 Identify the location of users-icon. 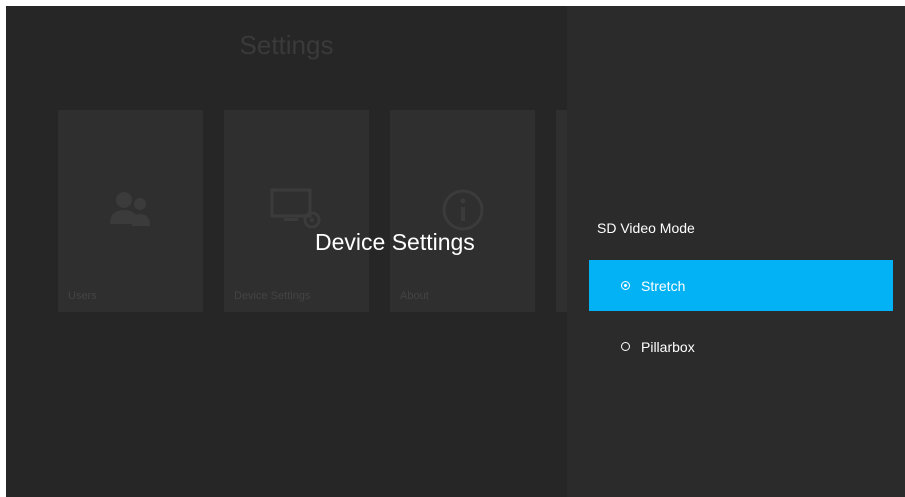
(130, 210).